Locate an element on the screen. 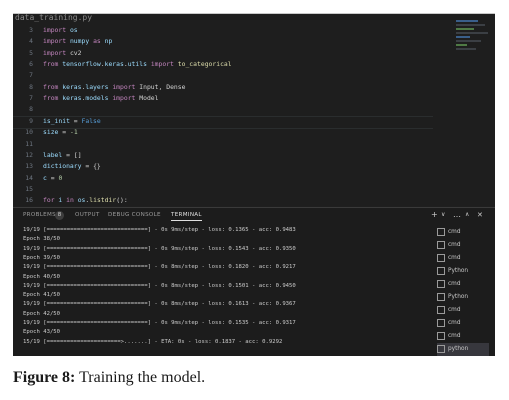  terminal-list-item: python is located at coordinates (463, 349).